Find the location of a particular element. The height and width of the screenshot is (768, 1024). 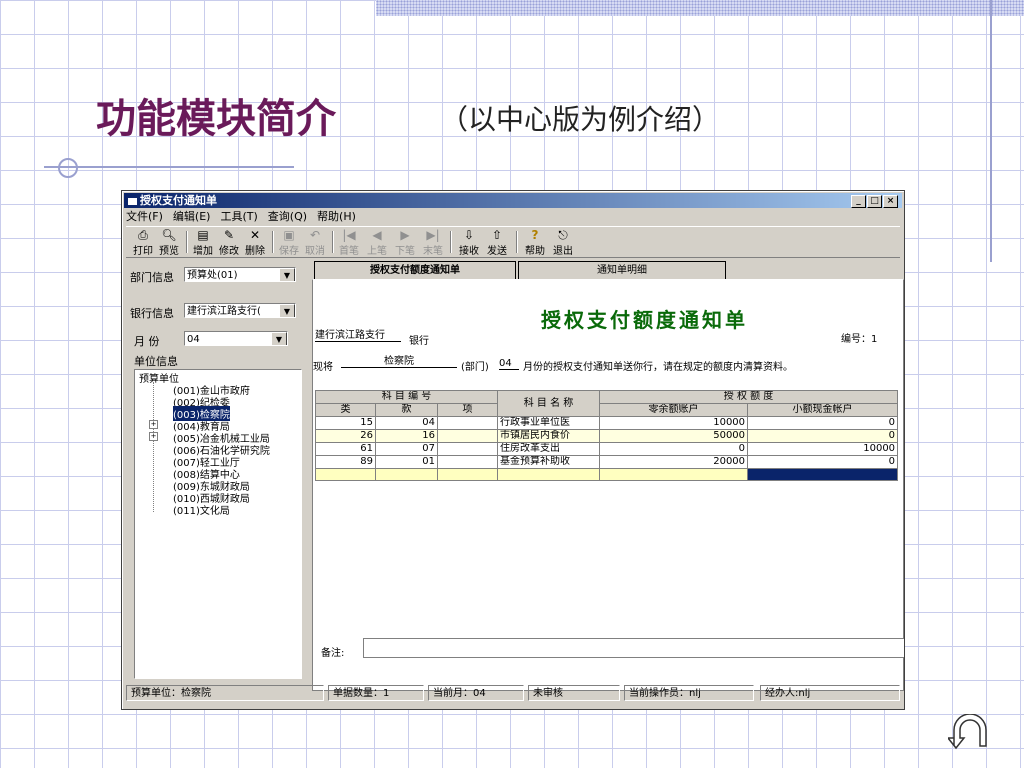

minimize-button: _ is located at coordinates (858, 201).